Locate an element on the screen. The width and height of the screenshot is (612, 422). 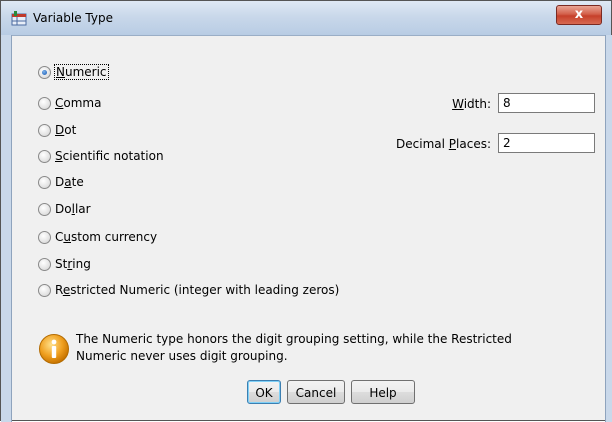
radio-option: String is located at coordinates (64, 264).